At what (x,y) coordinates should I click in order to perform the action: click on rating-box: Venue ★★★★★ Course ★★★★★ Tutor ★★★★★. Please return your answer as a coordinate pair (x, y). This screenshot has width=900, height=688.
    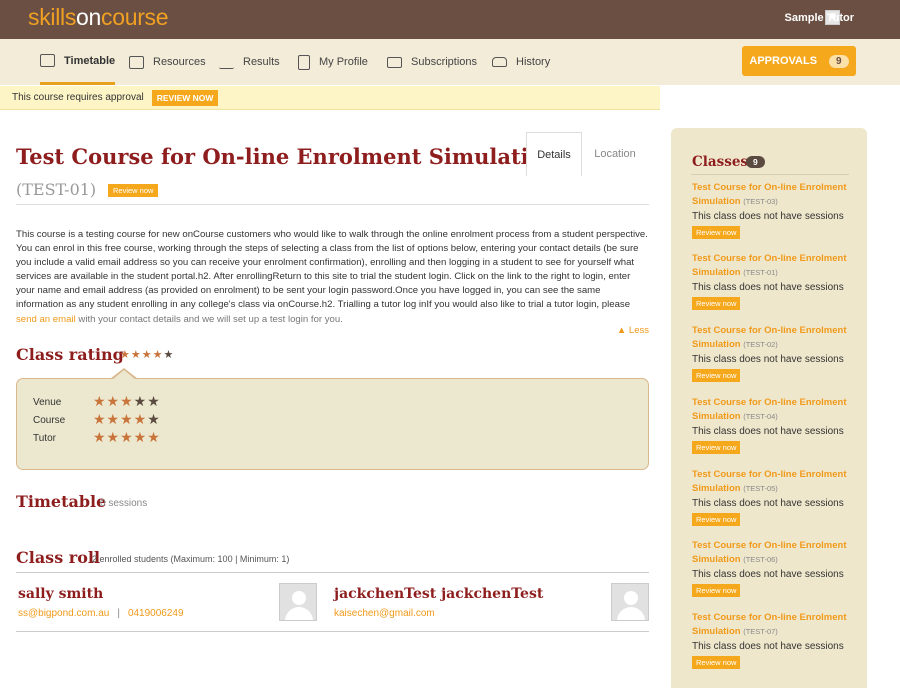
    Looking at the image, I should click on (332, 424).